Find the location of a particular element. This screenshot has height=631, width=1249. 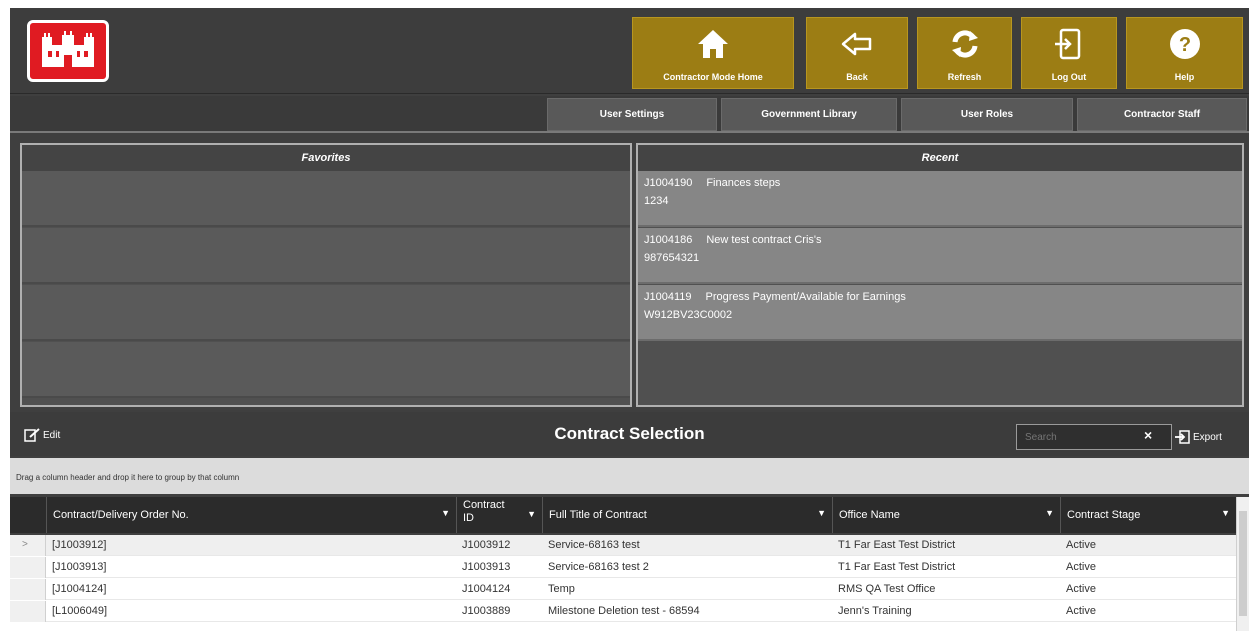

cell-contract-id: J1003913 is located at coordinates (486, 567).